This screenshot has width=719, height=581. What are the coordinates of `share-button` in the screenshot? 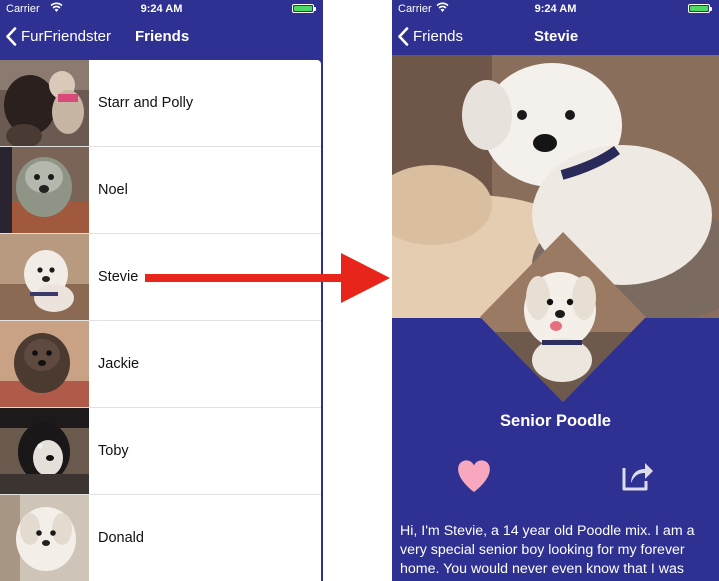 It's located at (637, 478).